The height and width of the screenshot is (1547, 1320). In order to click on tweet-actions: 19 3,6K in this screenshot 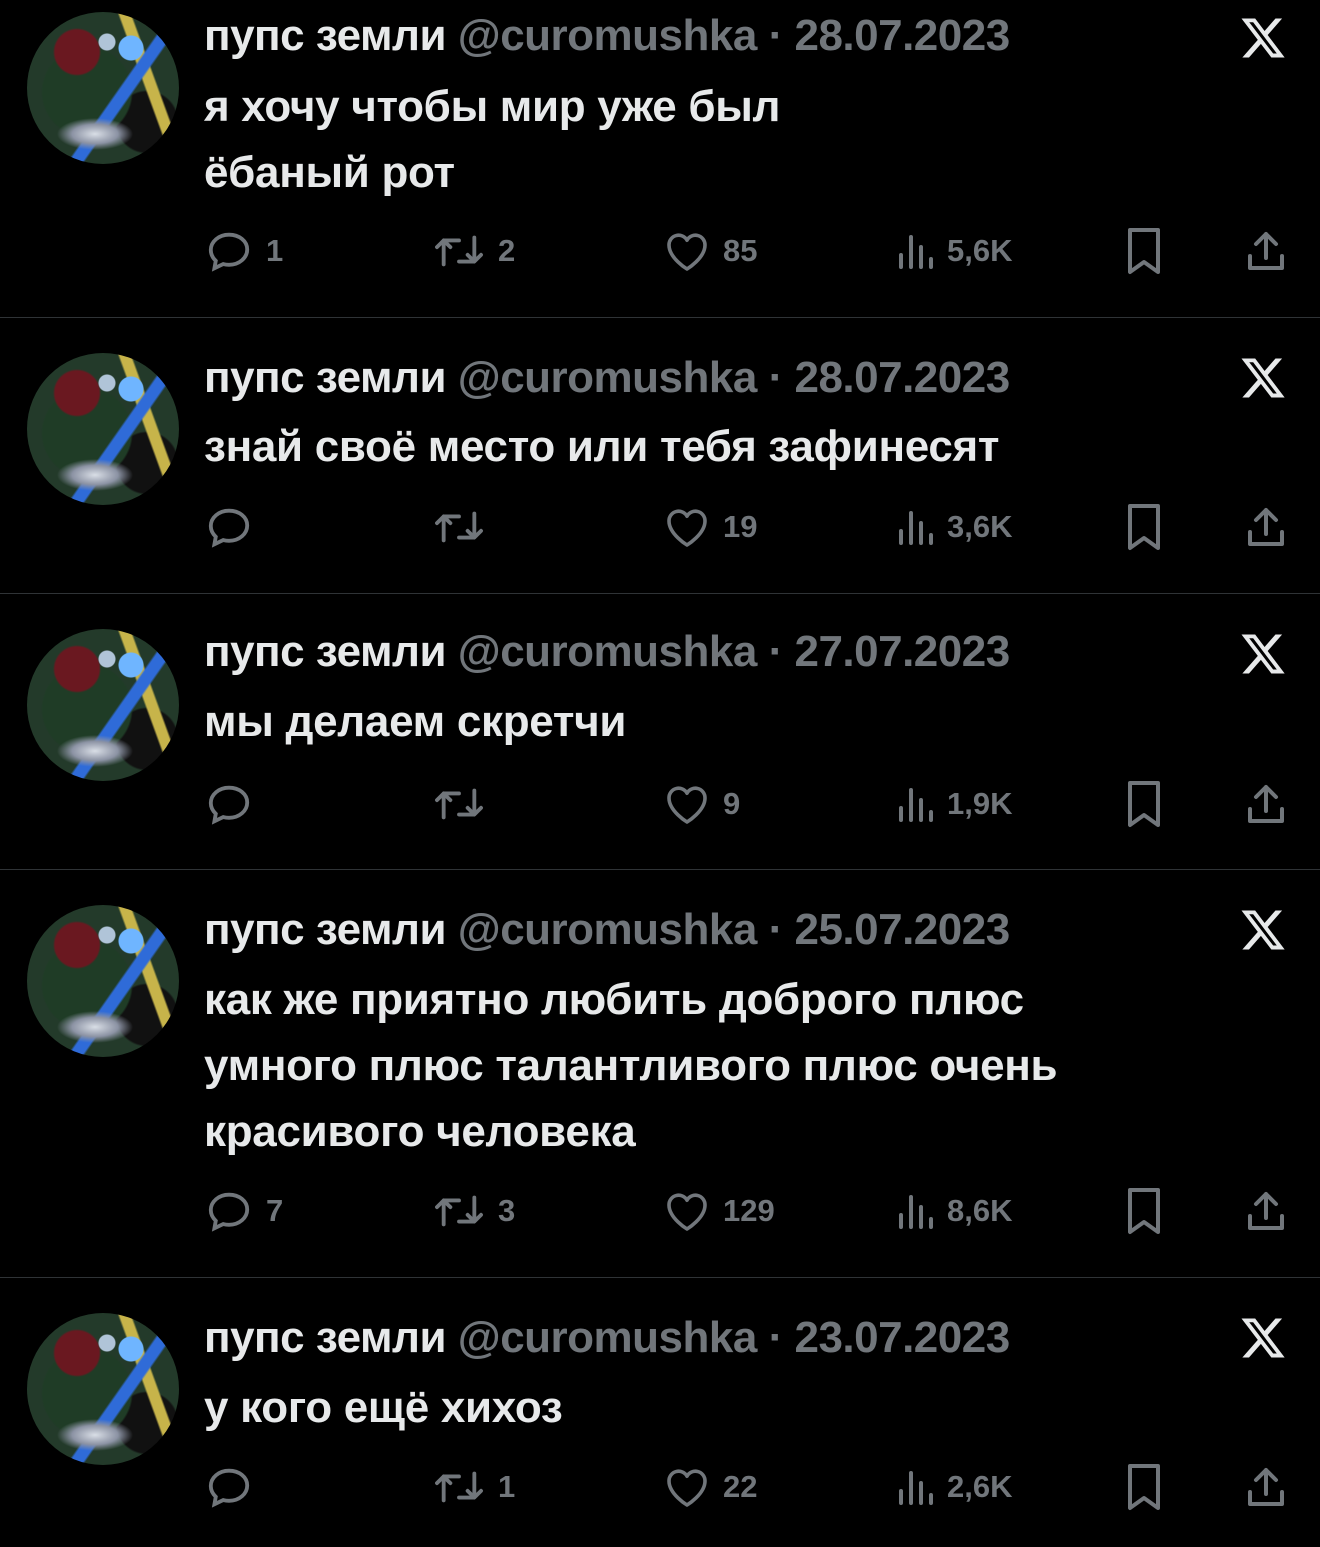, I will do `click(660, 527)`.